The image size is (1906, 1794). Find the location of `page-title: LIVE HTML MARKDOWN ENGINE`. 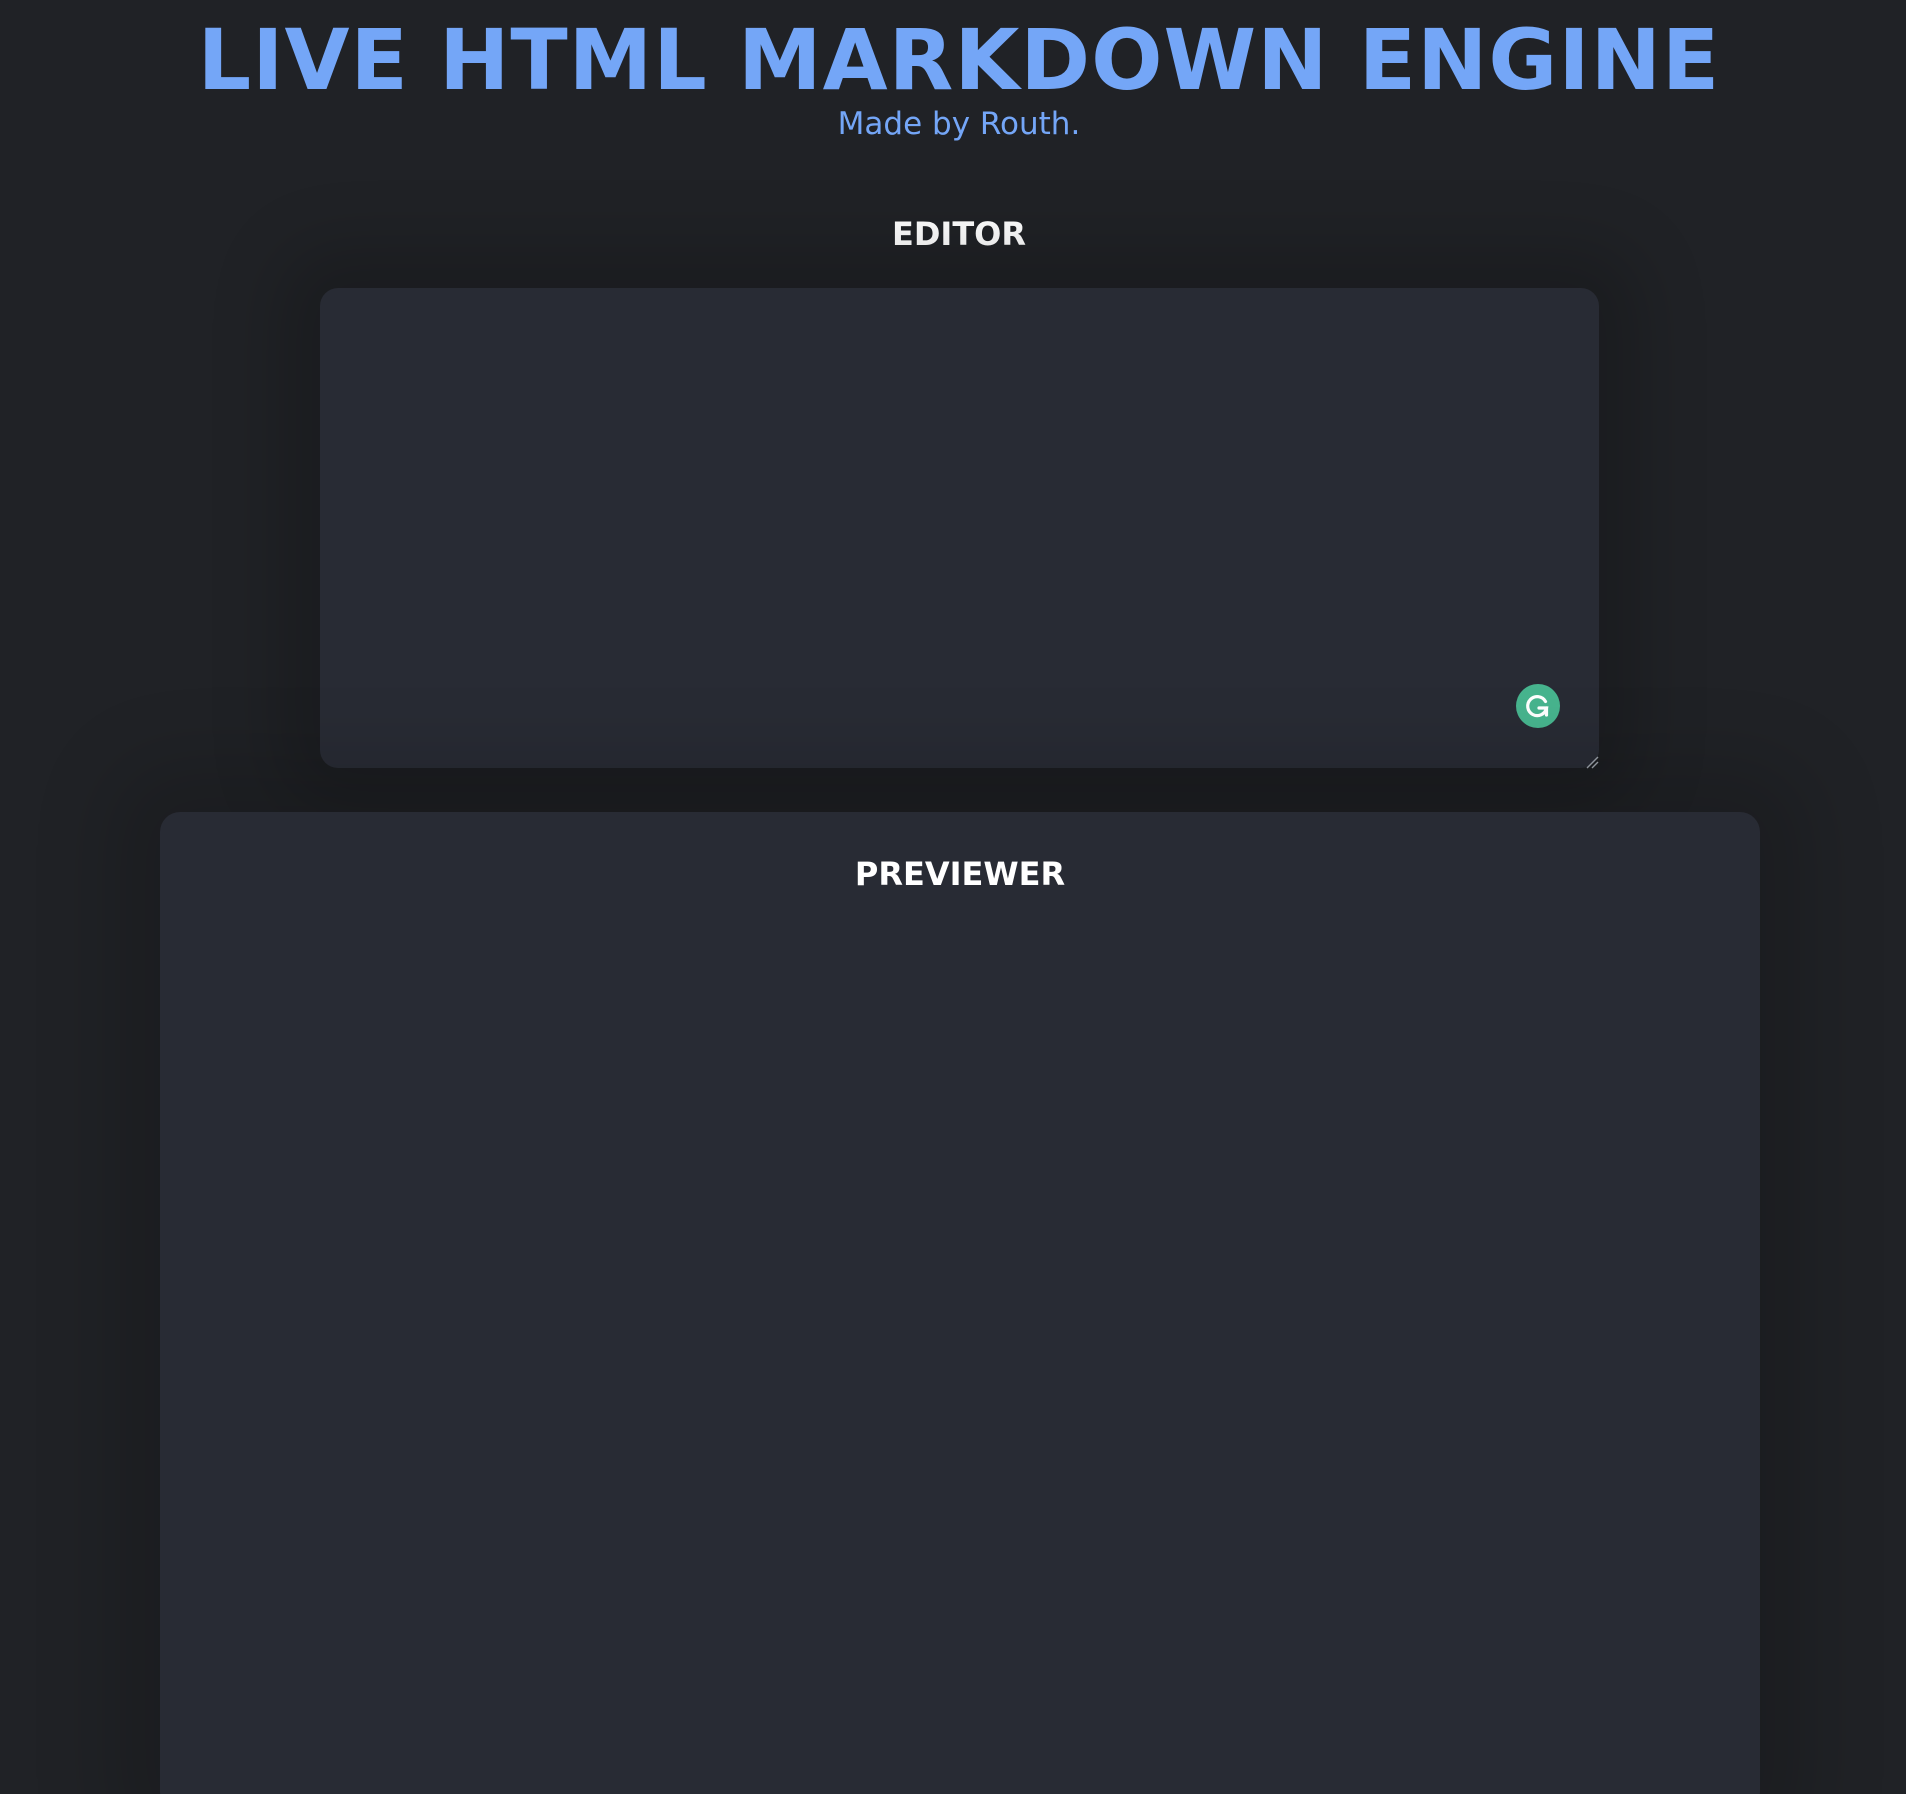

page-title: LIVE HTML MARKDOWN ENGINE is located at coordinates (959, 60).